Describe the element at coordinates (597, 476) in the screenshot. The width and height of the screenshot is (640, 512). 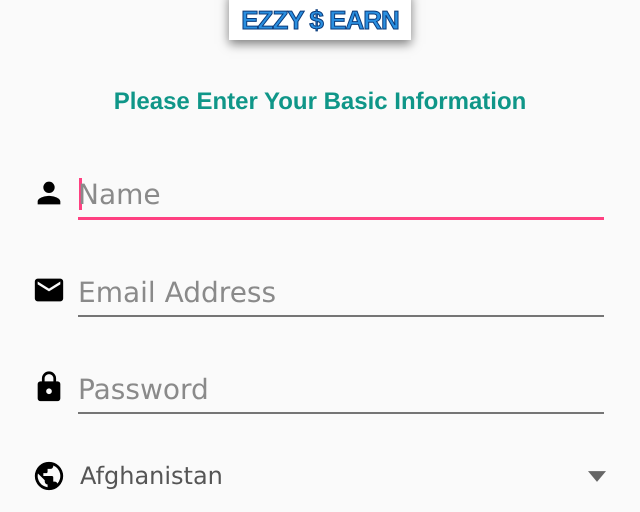
I see `dropdown-arrow-icon` at that location.